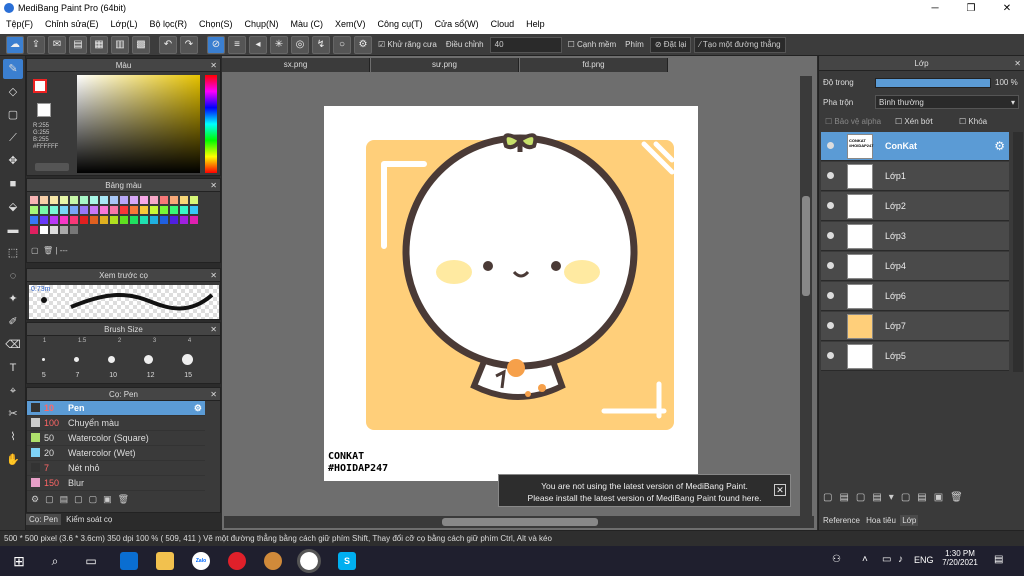  What do you see at coordinates (806, 296) in the screenshot?
I see `vertical-scrollbar` at bounding box center [806, 296].